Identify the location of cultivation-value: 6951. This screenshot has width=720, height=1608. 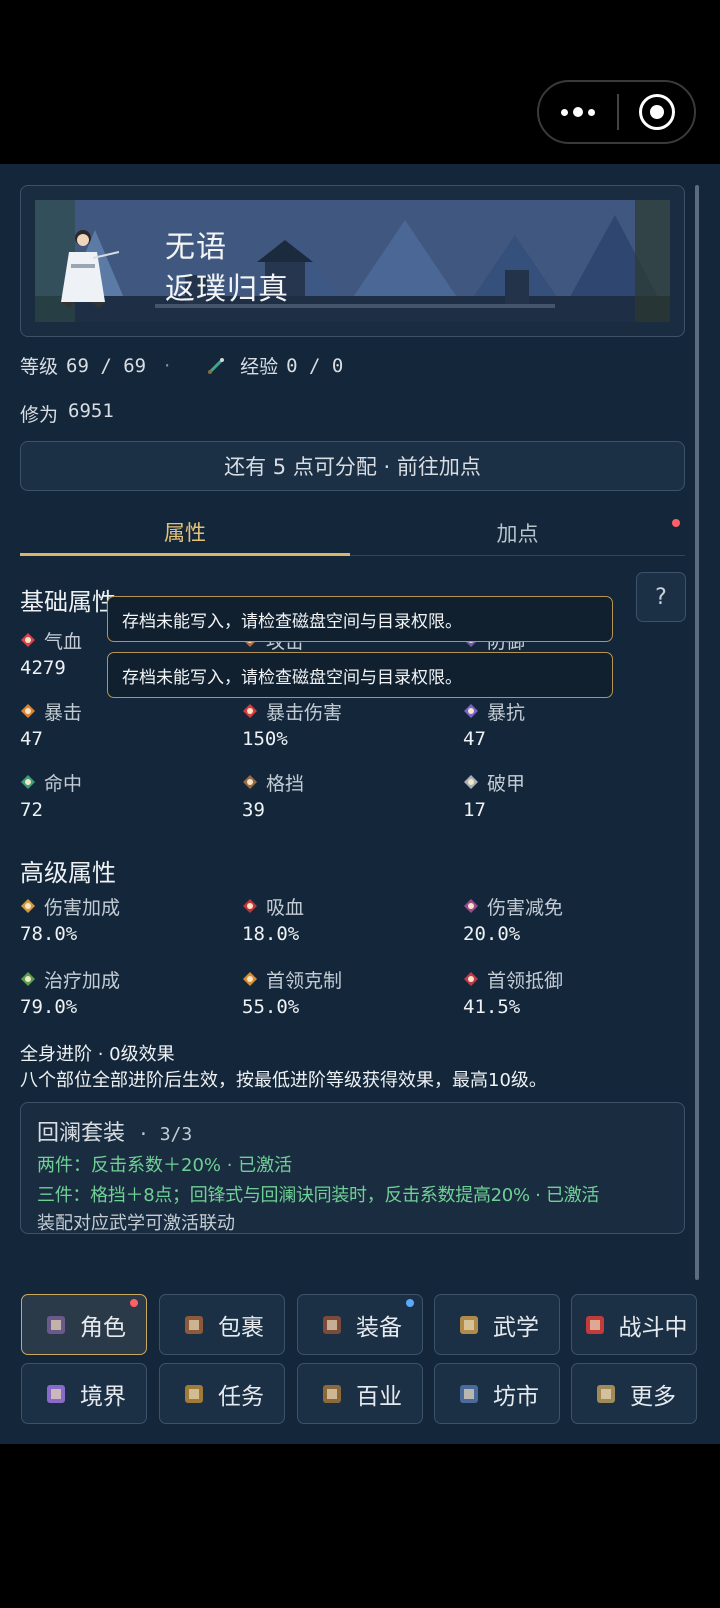
(91, 411).